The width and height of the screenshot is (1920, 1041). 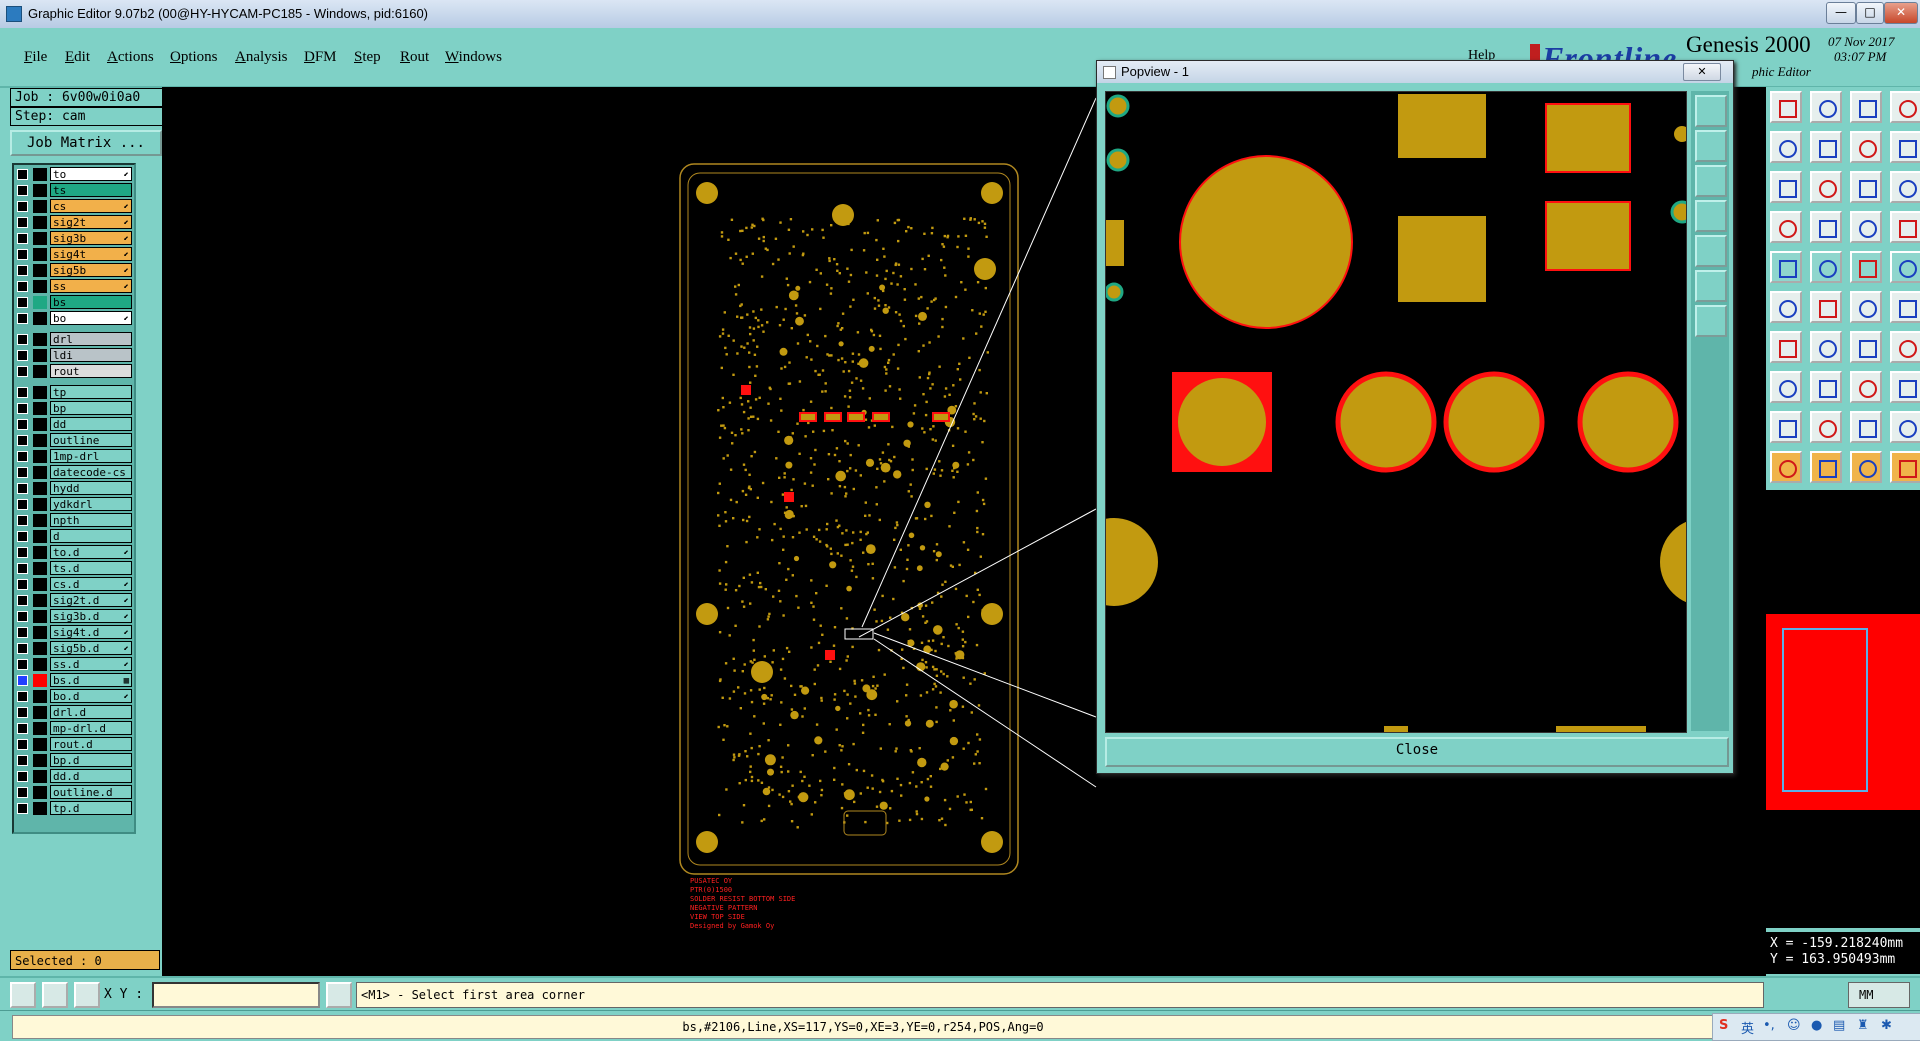 What do you see at coordinates (1794, 1025) in the screenshot?
I see `emoji-icon: ☺` at bounding box center [1794, 1025].